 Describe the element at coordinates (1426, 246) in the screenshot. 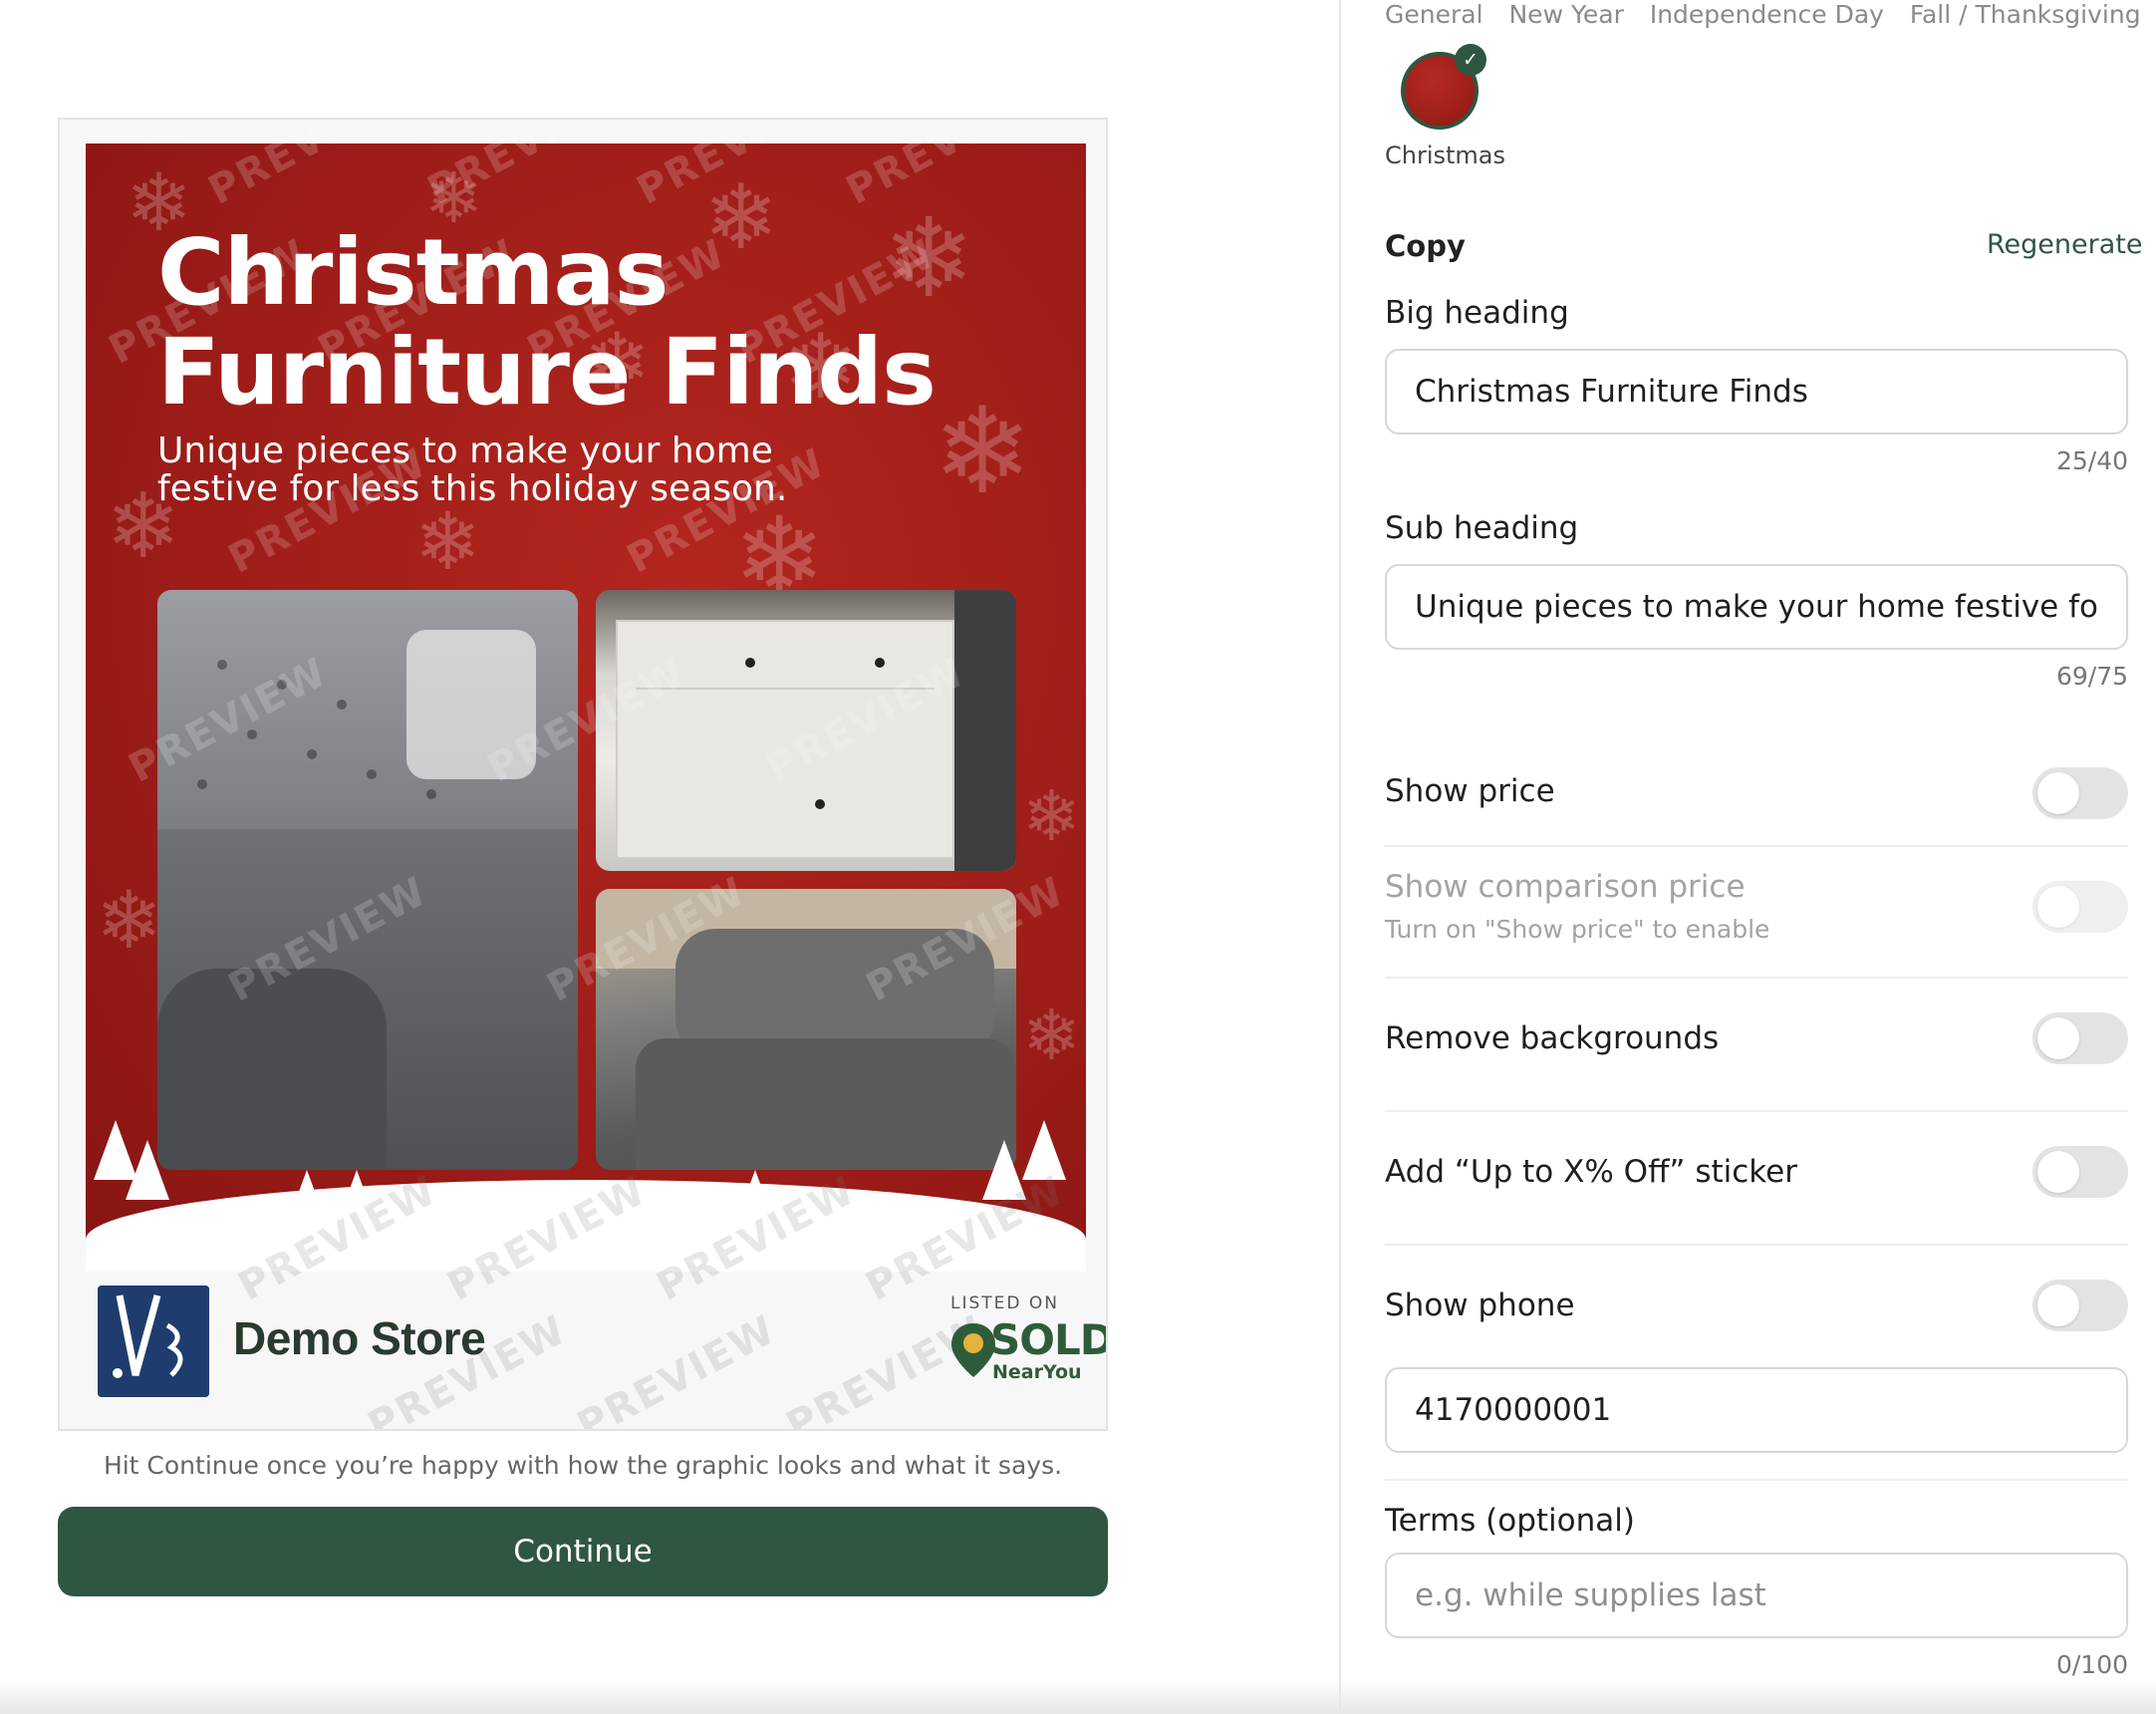

I see `copy-section-title: Copy` at that location.